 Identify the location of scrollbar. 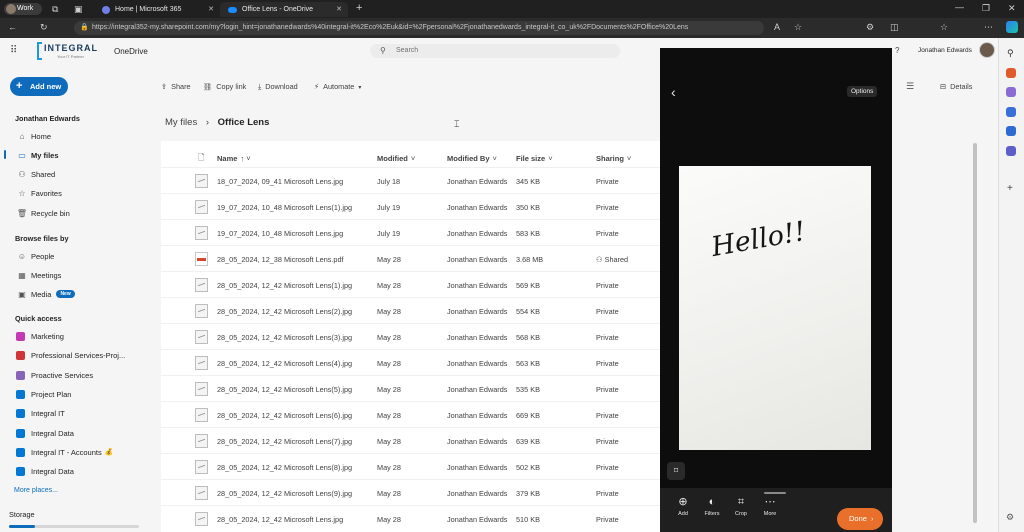
(975, 333).